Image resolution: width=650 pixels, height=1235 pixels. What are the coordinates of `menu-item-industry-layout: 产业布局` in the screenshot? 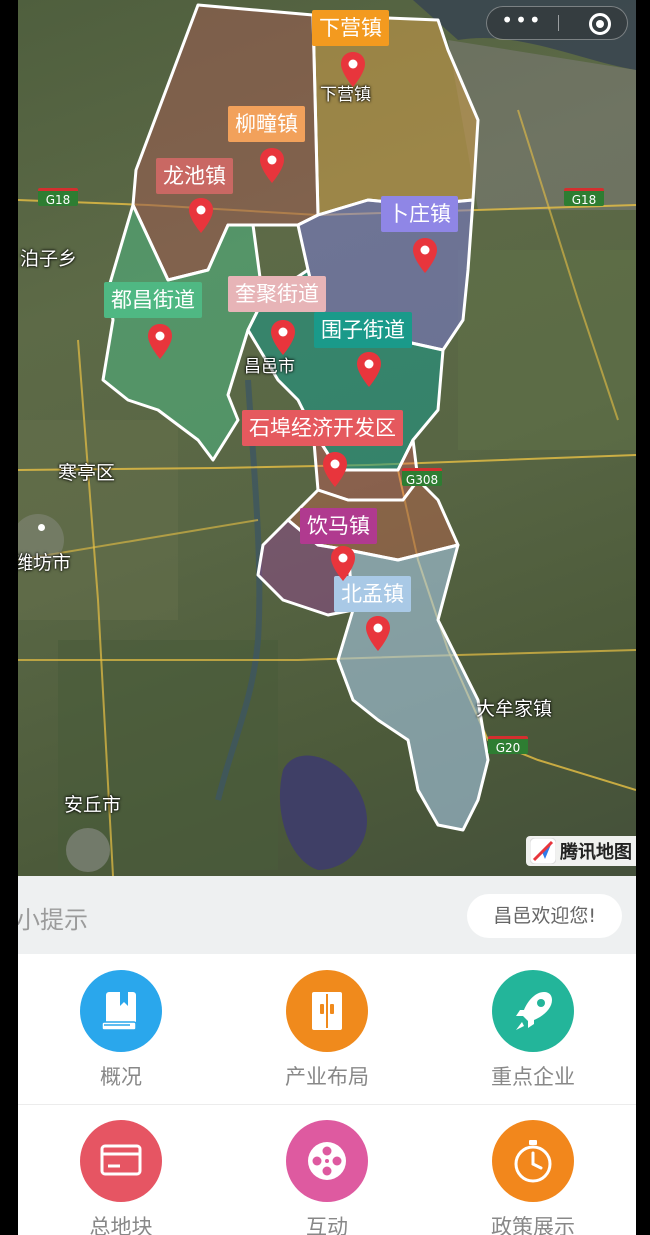 It's located at (327, 1029).